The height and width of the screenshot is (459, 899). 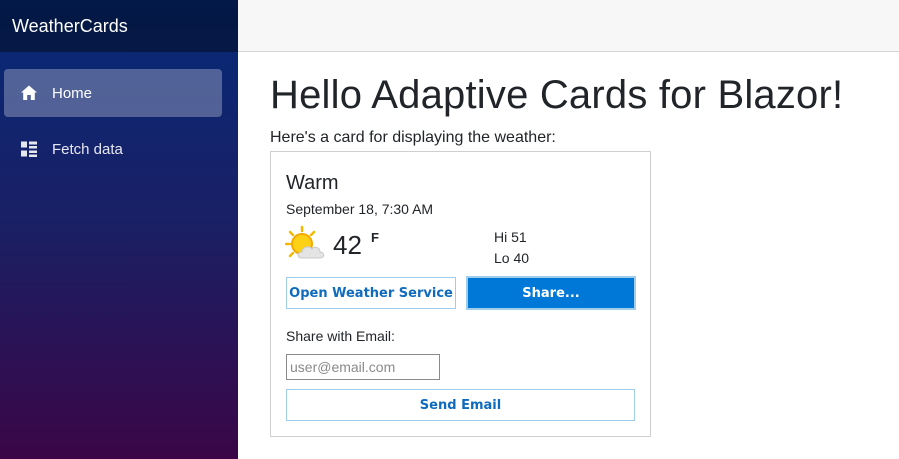 I want to click on open-weather-service-button: Open Weather Service, so click(x=371, y=293).